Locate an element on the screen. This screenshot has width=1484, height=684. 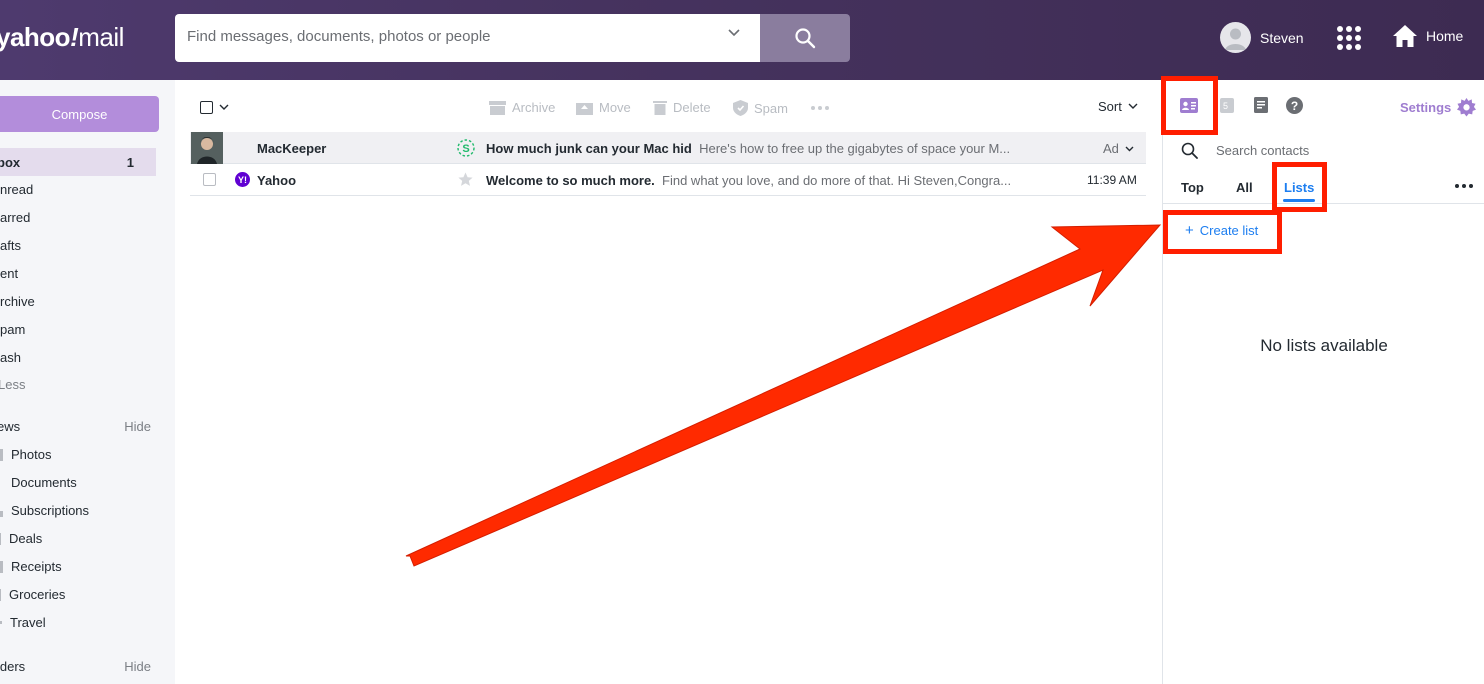
folders-section-header: lders Hide is located at coordinates (75, 666).